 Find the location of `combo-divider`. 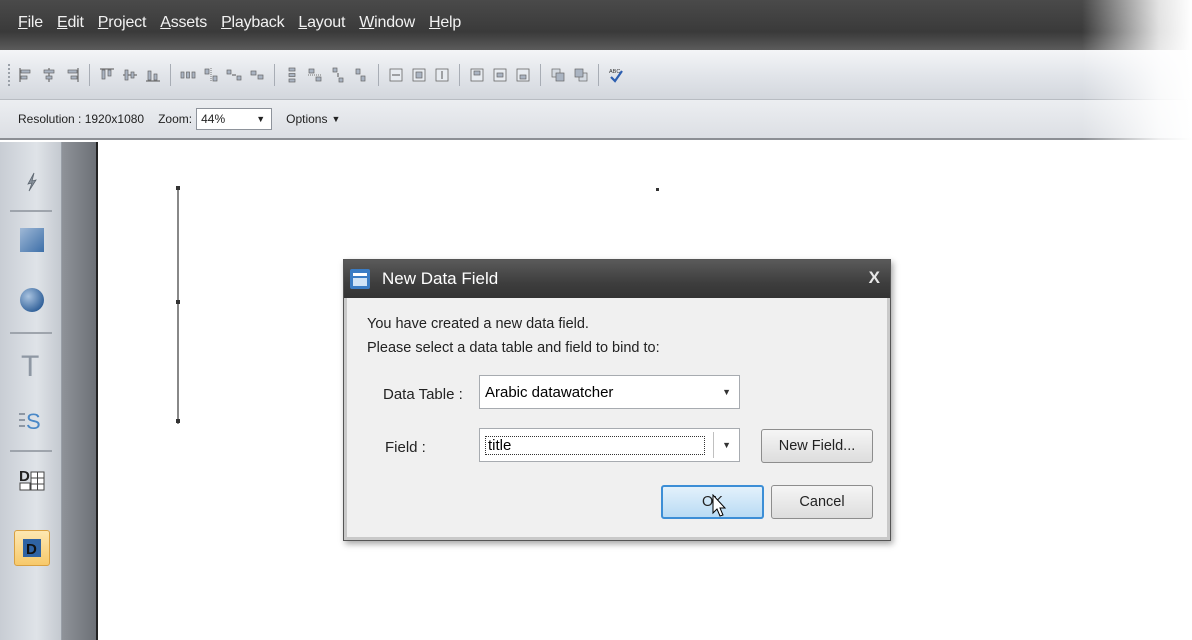

combo-divider is located at coordinates (714, 445).